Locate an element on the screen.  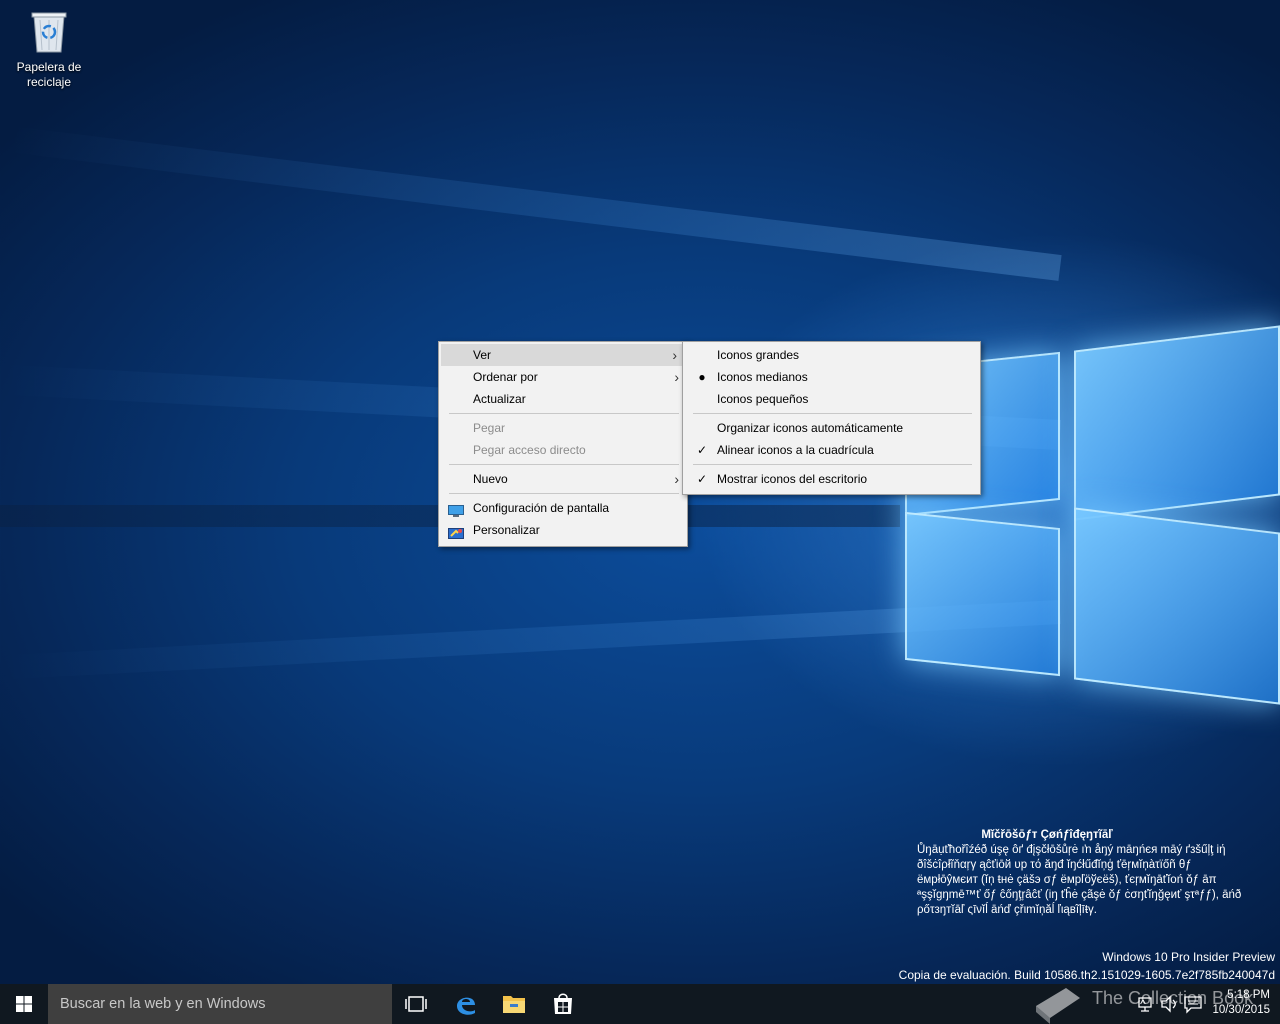
menu-item-label: Ordenar por is located at coordinates (505, 377).